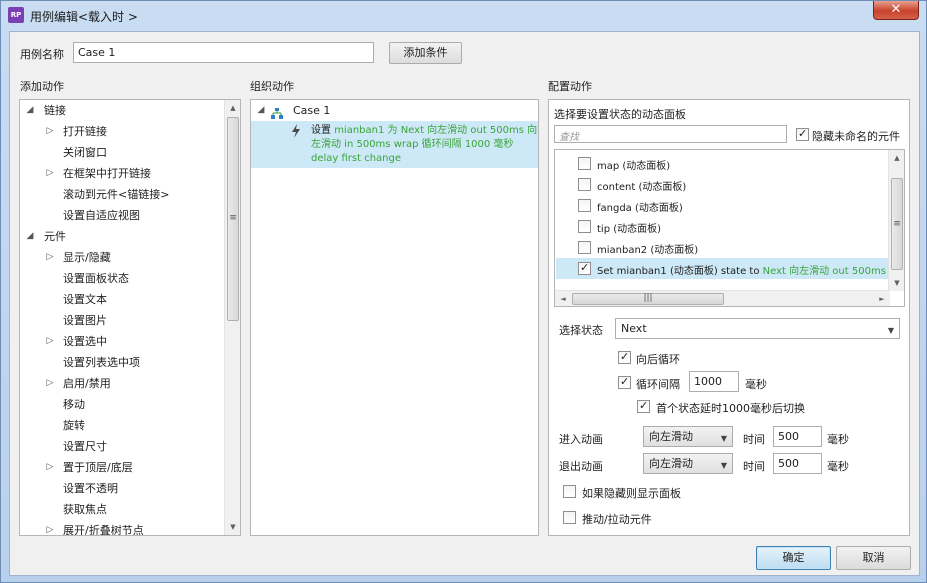 This screenshot has width=927, height=583. I want to click on title-bar: RP 用例编辑<载入时 > ✕, so click(463, 15).